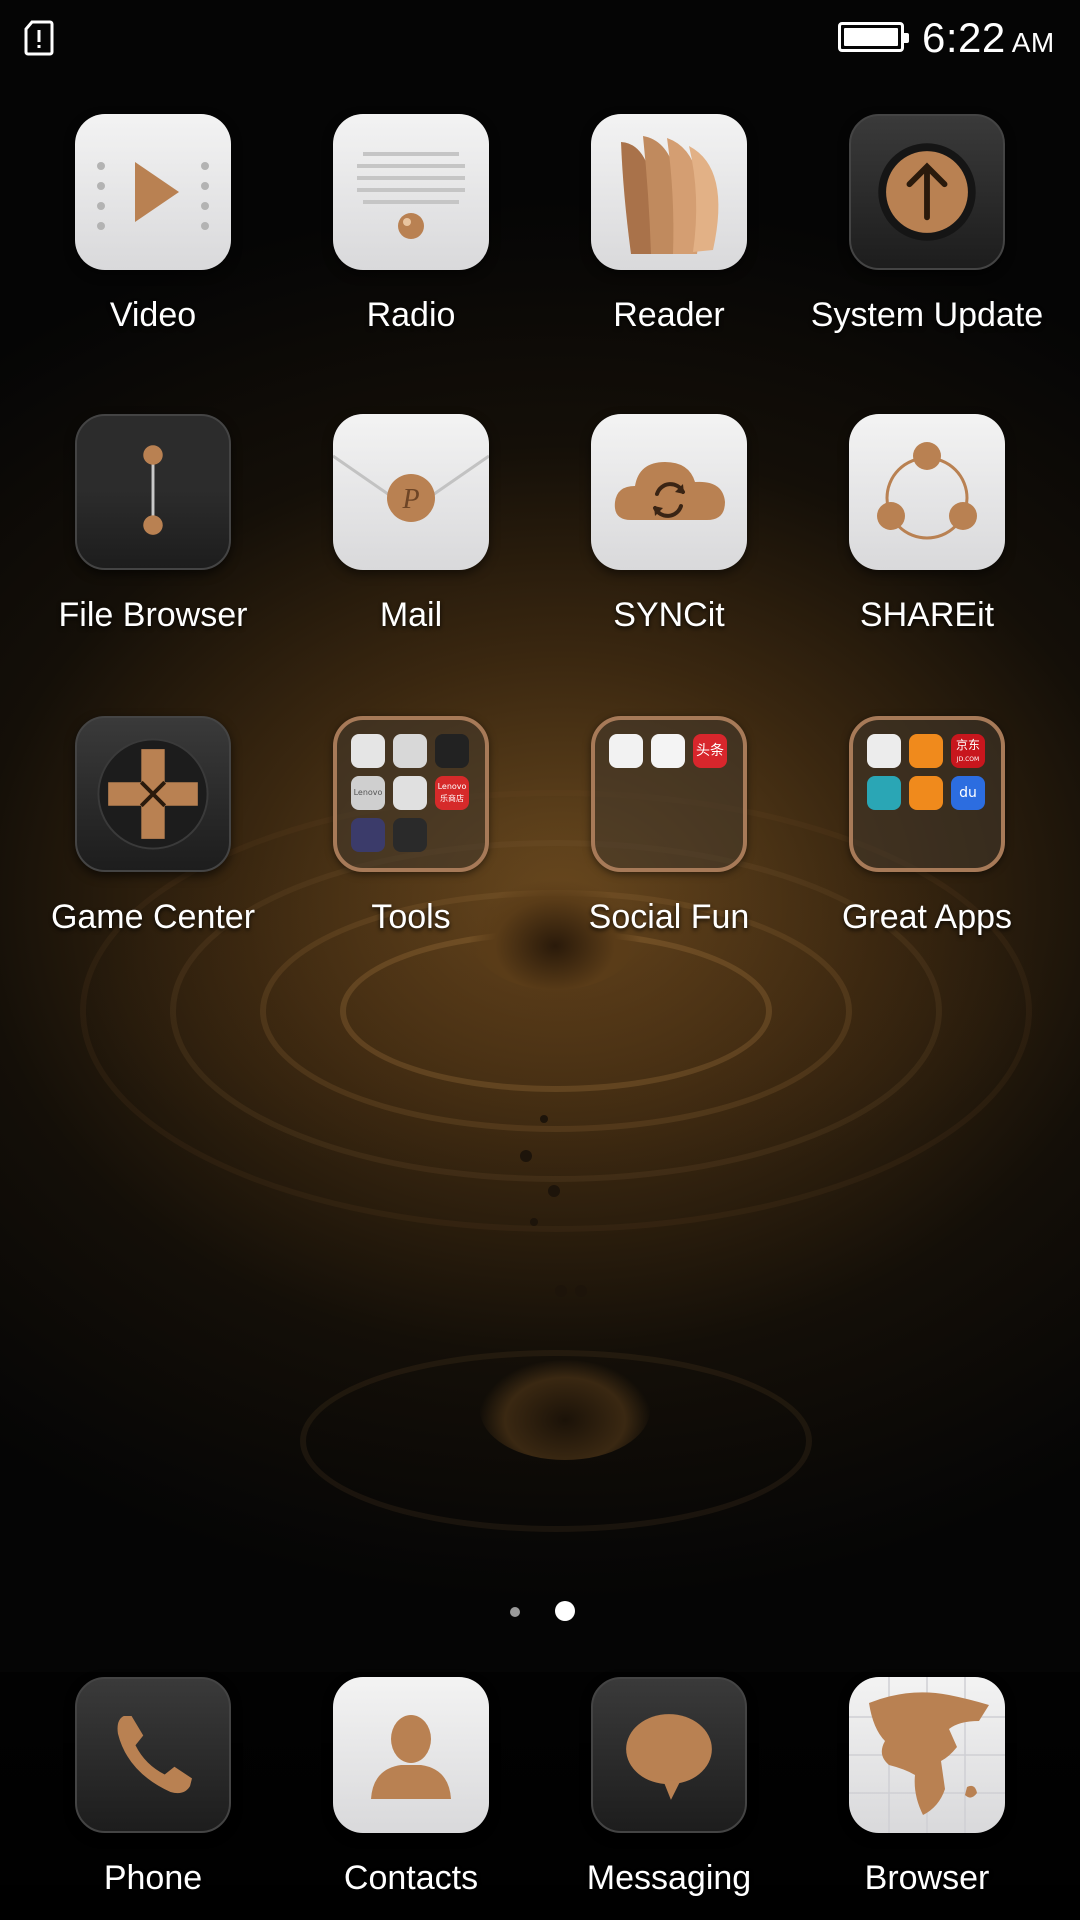 The height and width of the screenshot is (1920, 1080). I want to click on app-file-browser: File Browser, so click(153, 524).